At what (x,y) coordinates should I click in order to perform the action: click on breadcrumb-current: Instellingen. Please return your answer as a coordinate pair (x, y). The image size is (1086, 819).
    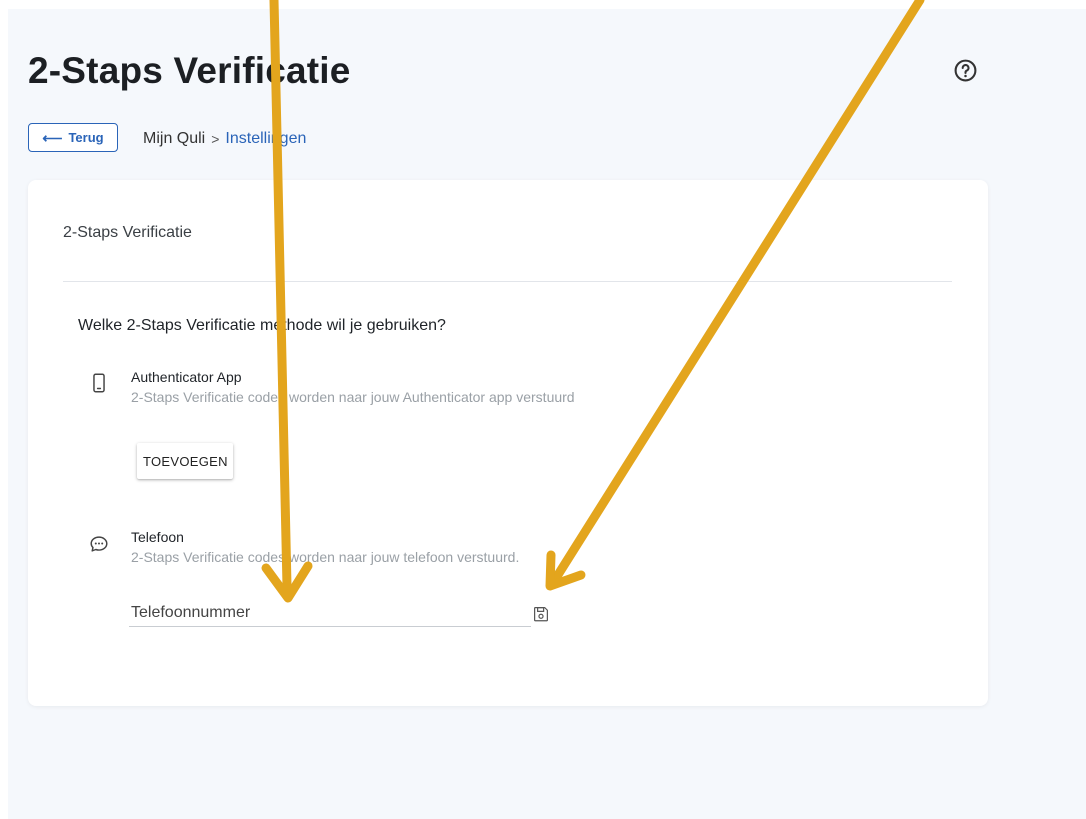
    Looking at the image, I should click on (265, 139).